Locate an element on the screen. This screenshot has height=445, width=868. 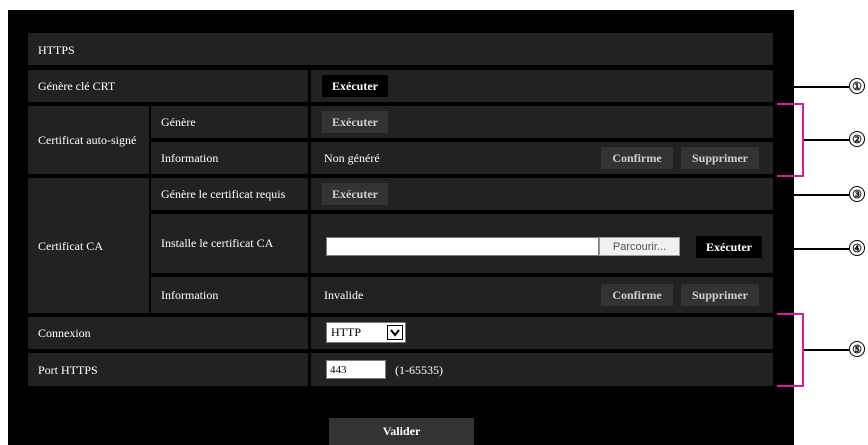
ca-confirm-button: Confirme is located at coordinates (637, 295).